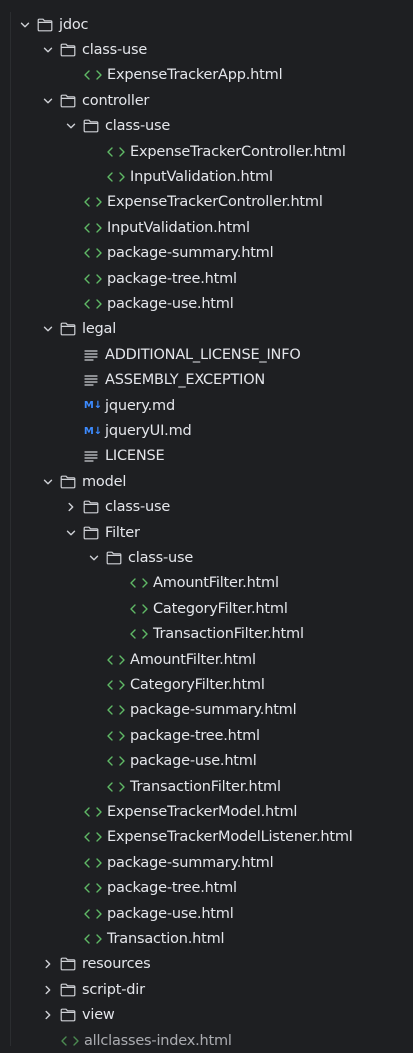  Describe the element at coordinates (212, 989) in the screenshot. I see `tree-item-script-dir: script-dir` at that location.